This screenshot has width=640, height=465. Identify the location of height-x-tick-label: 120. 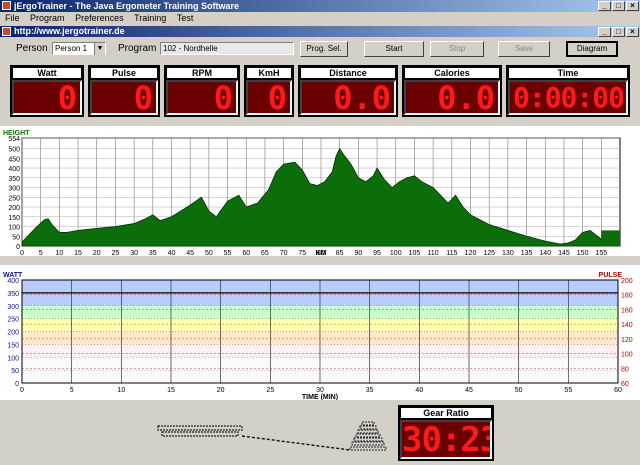
(471, 253).